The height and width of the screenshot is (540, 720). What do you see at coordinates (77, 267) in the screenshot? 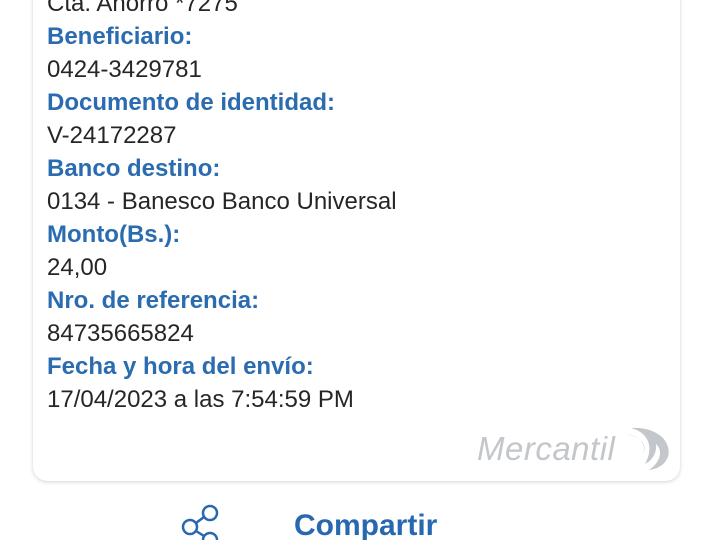
I see `amount-value: 24,00` at bounding box center [77, 267].